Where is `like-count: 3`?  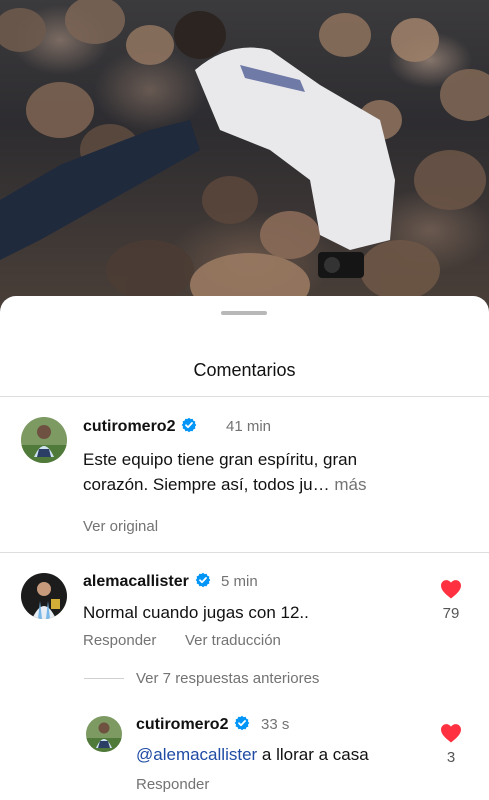
like-count: 3 is located at coordinates (451, 757).